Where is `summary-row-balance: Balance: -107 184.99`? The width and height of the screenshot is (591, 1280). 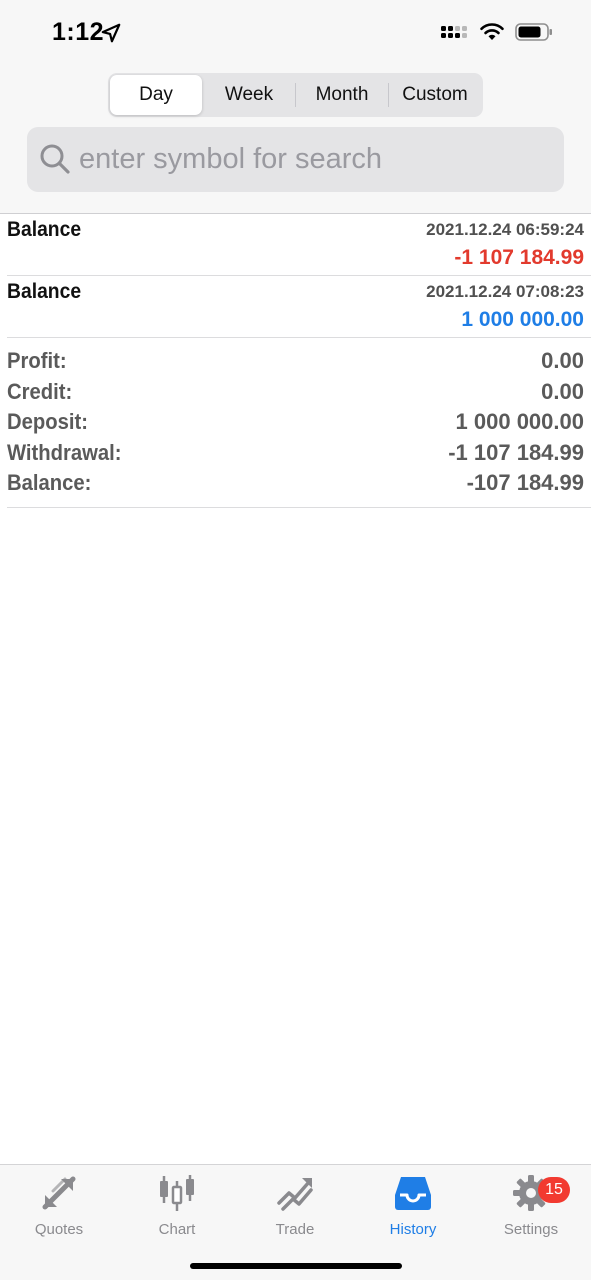 summary-row-balance: Balance: -107 184.99 is located at coordinates (299, 483).